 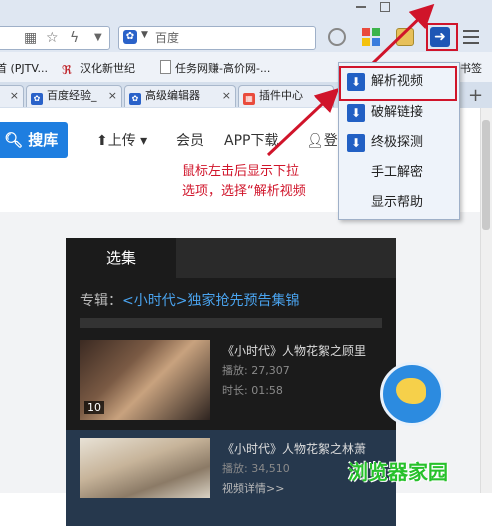 I want to click on menu-item-manual-decrypt: 手工解密, so click(x=401, y=173).